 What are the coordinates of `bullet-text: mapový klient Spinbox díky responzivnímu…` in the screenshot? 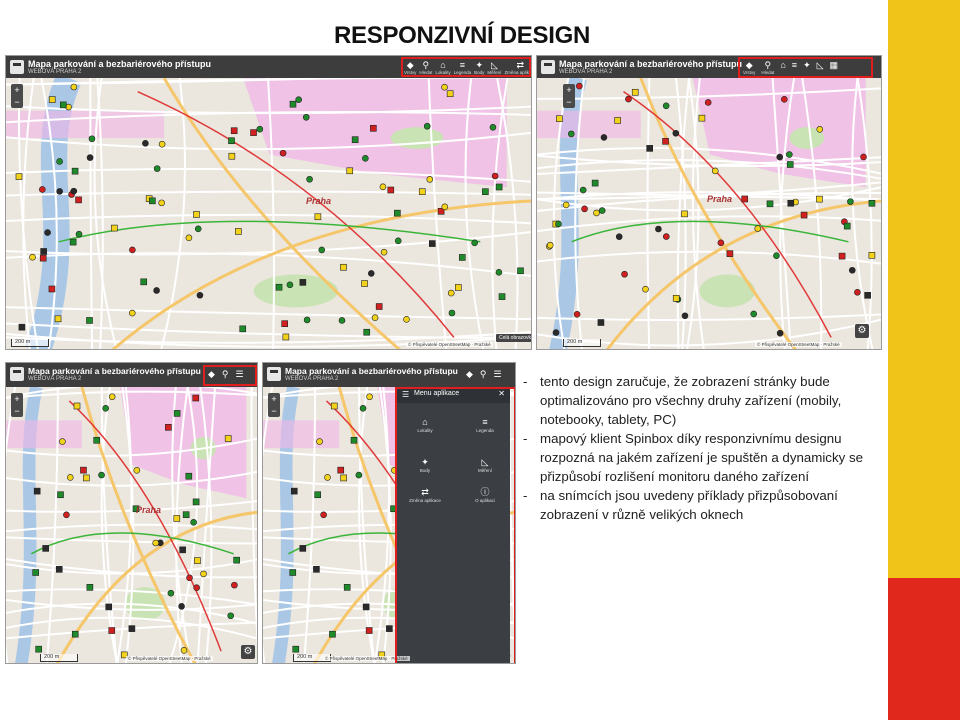 It's located at (701, 457).